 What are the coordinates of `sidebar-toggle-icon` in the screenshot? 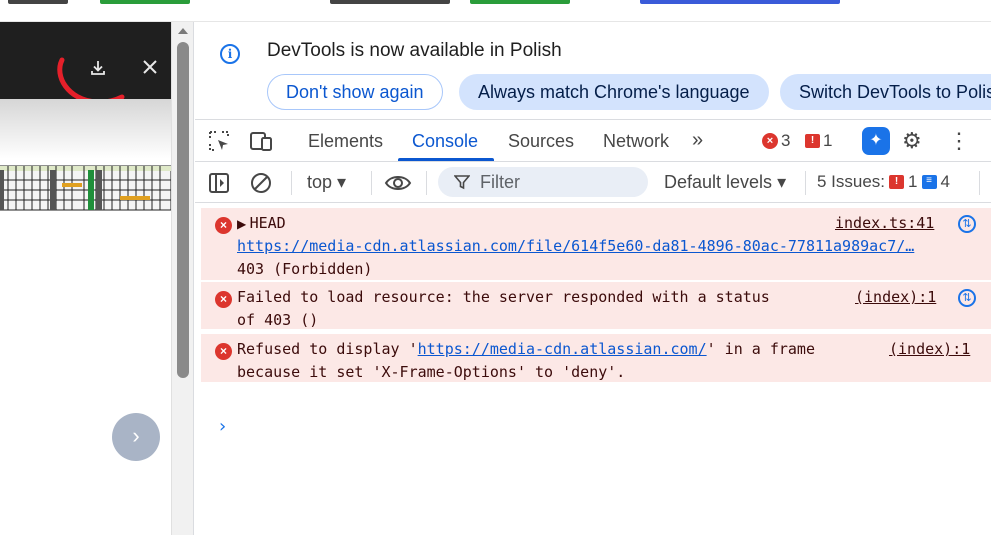 It's located at (219, 183).